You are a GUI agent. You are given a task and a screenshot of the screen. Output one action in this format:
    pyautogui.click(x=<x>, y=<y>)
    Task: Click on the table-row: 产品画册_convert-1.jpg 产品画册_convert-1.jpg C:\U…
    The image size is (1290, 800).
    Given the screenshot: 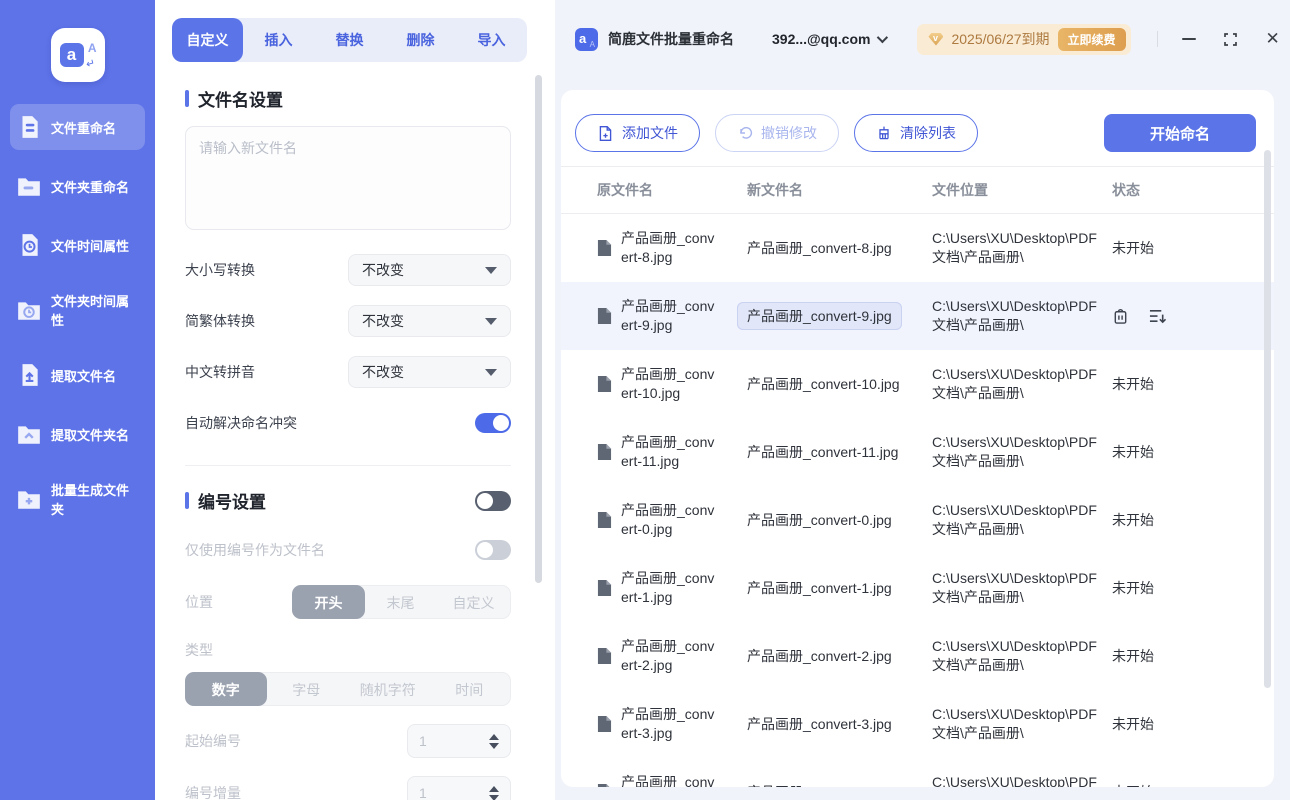 What is the action you would take?
    pyautogui.click(x=917, y=588)
    